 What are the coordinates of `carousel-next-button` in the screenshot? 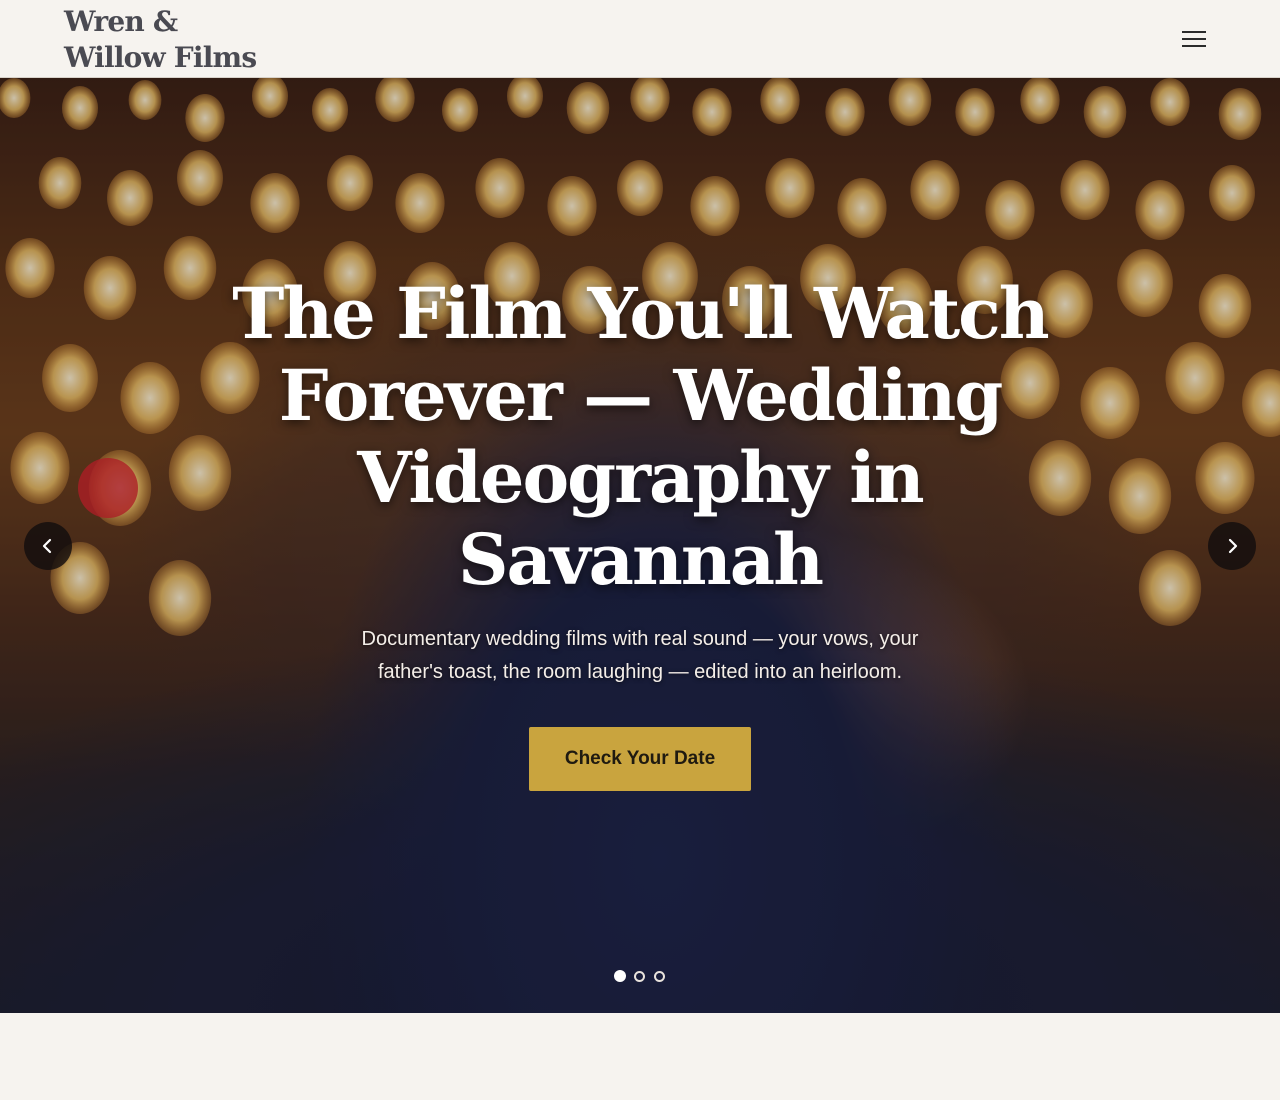 It's located at (1232, 546).